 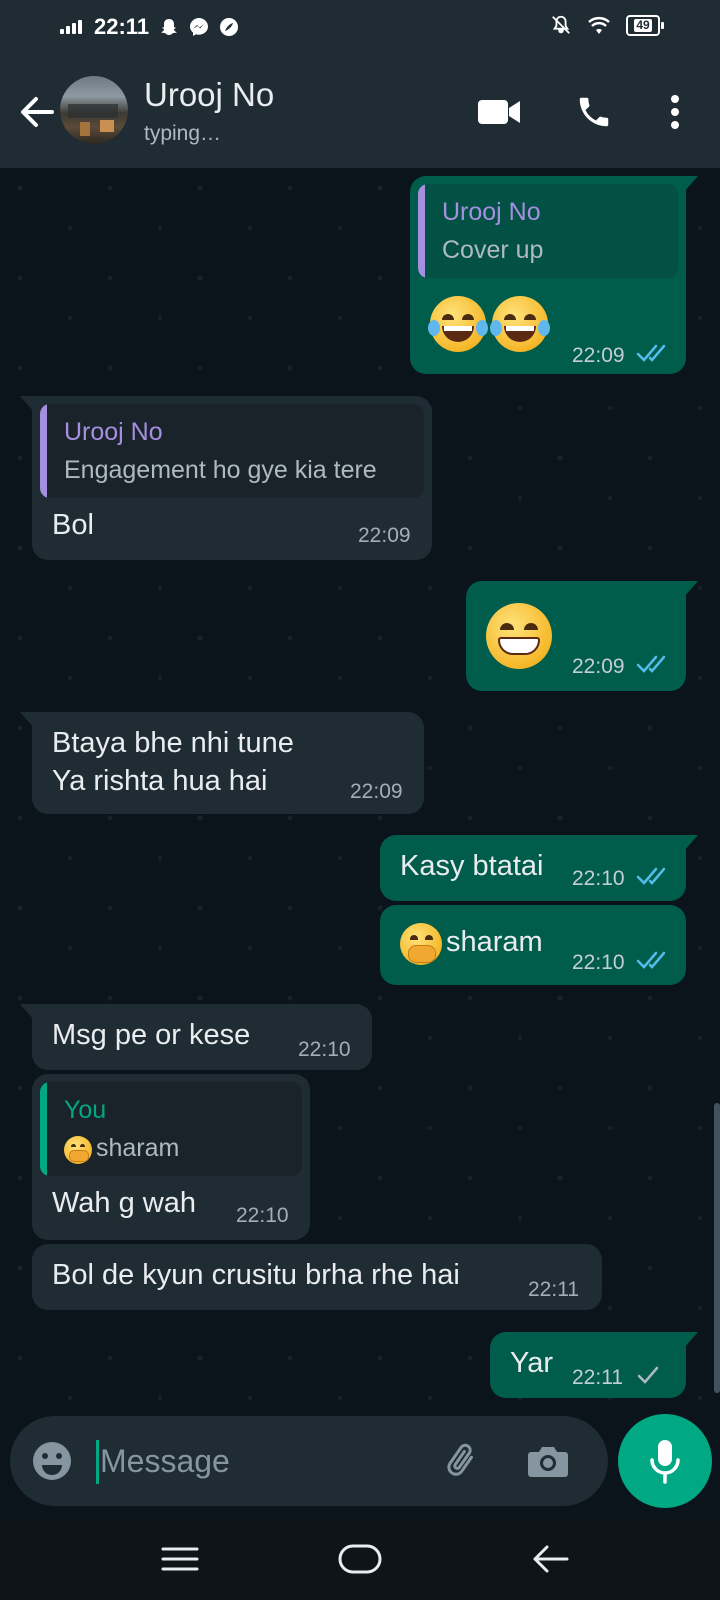 What do you see at coordinates (124, 1203) in the screenshot?
I see `message-text: Wah g wah` at bounding box center [124, 1203].